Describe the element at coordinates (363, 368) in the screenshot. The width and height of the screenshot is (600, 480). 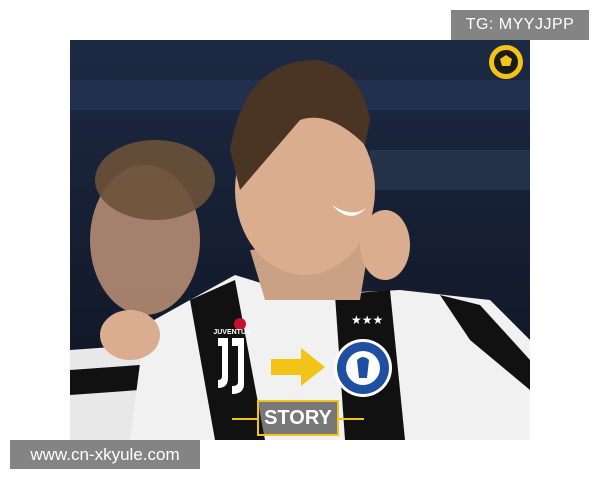
I see `chelsea-crest-icon` at that location.